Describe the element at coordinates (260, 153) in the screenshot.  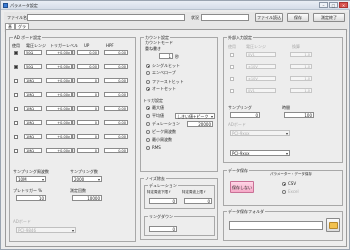
I see `ext-board2-select: PCI-9xxx` at that location.